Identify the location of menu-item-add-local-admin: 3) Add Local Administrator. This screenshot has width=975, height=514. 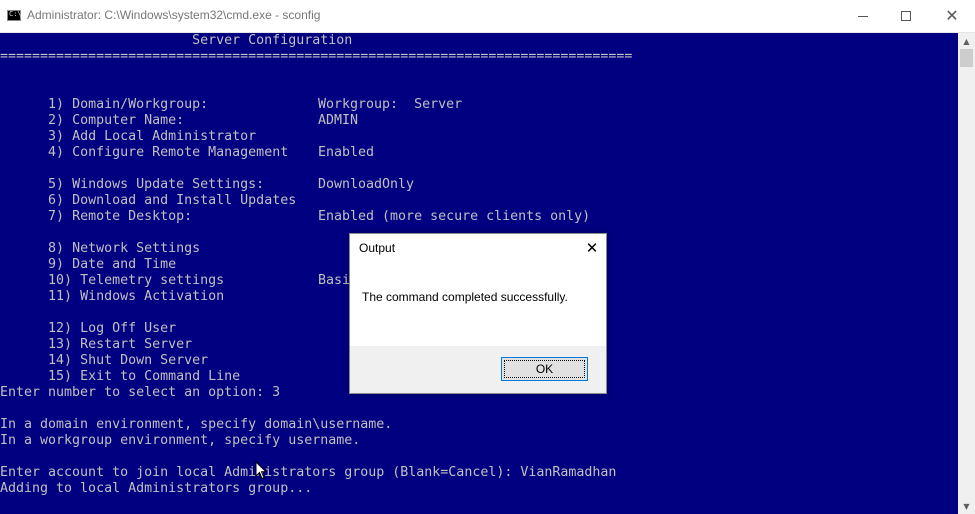
(128, 128).